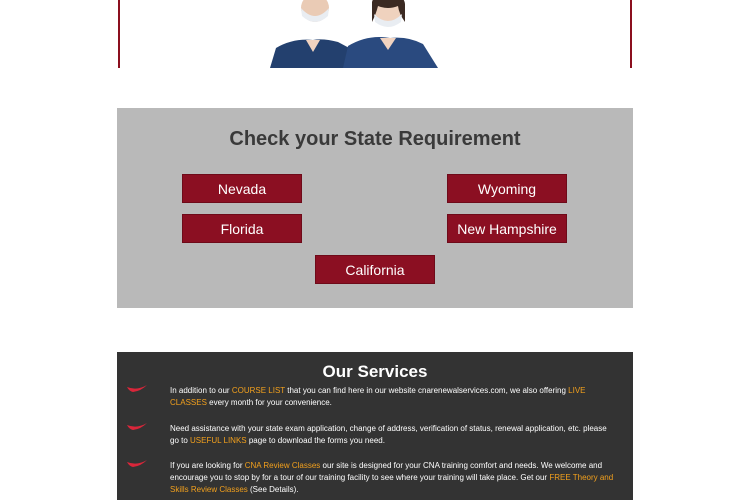 The height and width of the screenshot is (500, 750). I want to click on useful-links-link: USEFUL LINKS, so click(218, 440).